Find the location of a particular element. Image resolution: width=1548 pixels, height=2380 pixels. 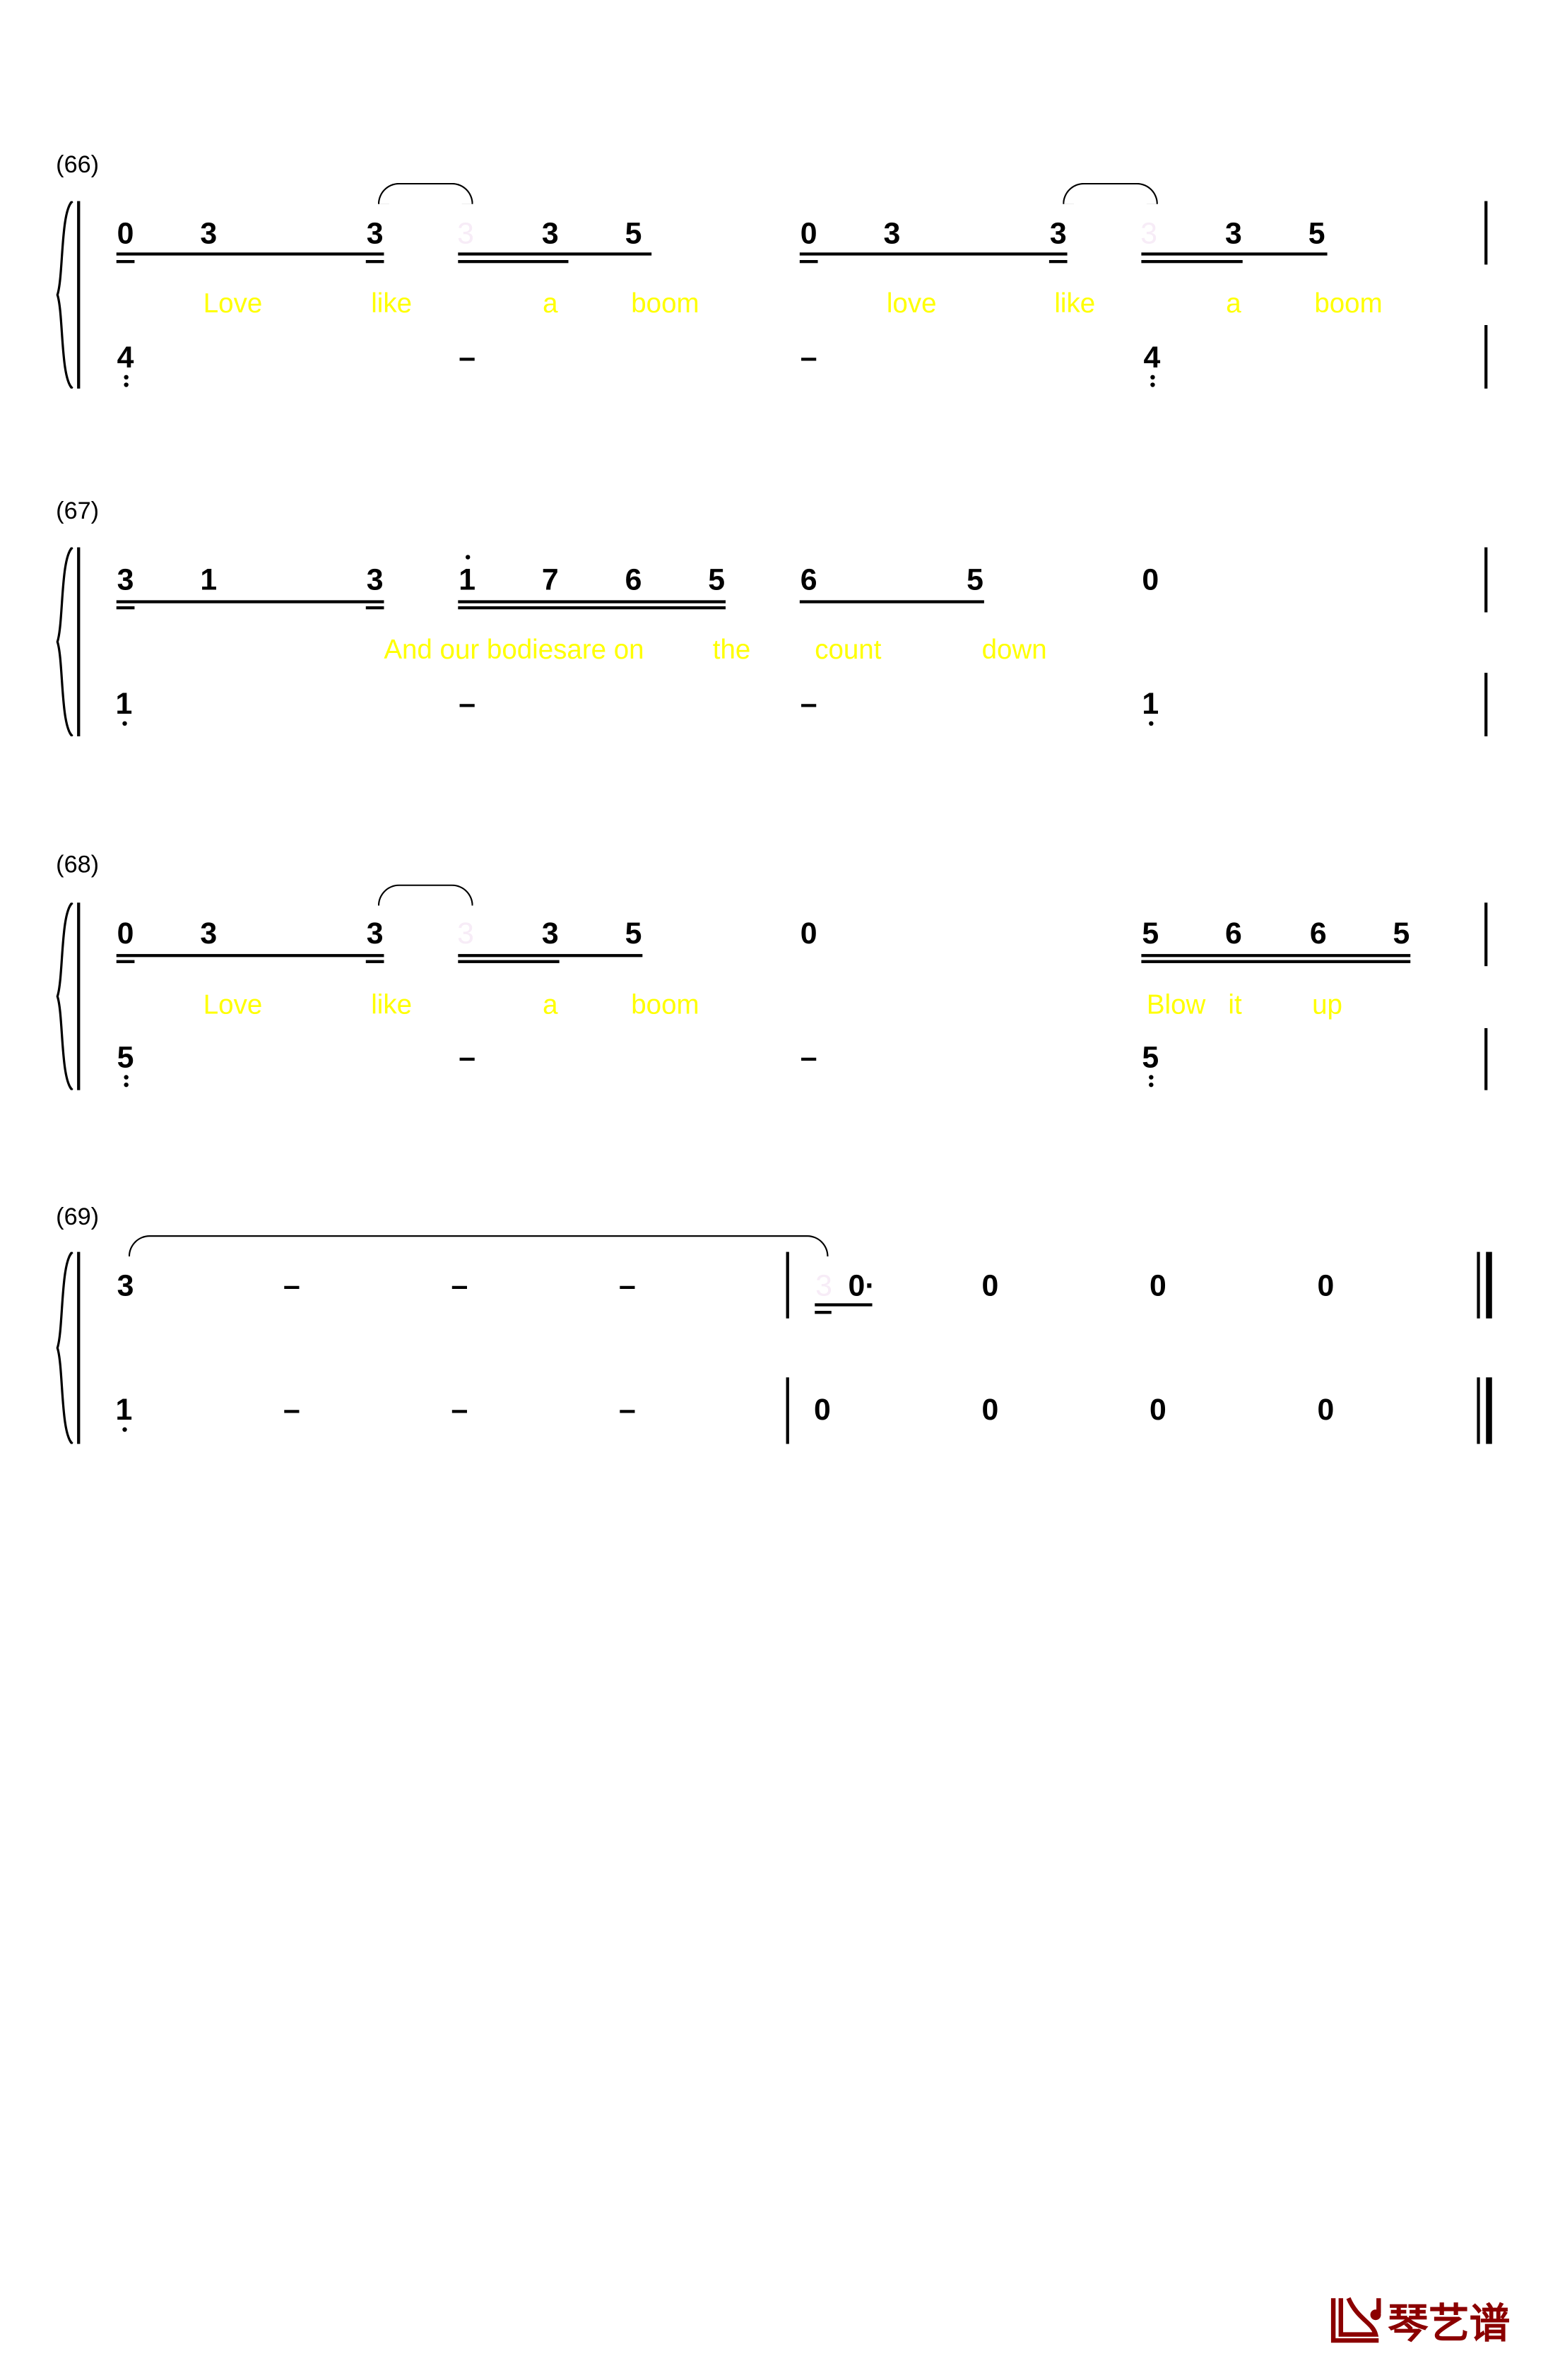

lyric-word: a is located at coordinates (550, 1004).